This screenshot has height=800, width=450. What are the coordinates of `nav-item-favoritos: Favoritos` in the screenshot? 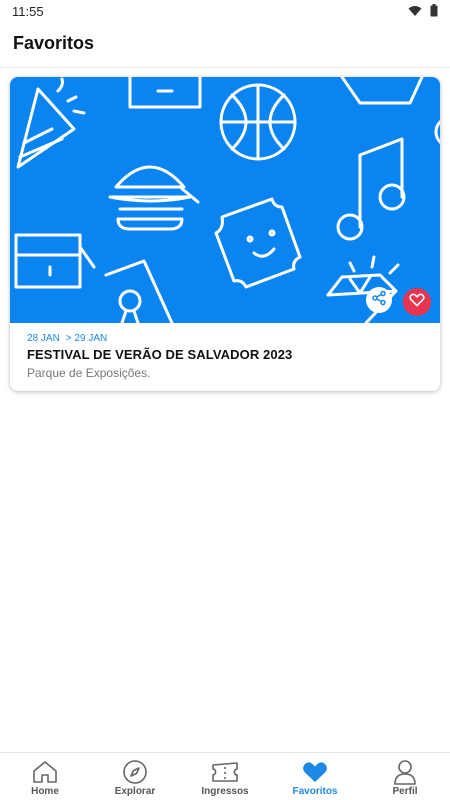 It's located at (315, 776).